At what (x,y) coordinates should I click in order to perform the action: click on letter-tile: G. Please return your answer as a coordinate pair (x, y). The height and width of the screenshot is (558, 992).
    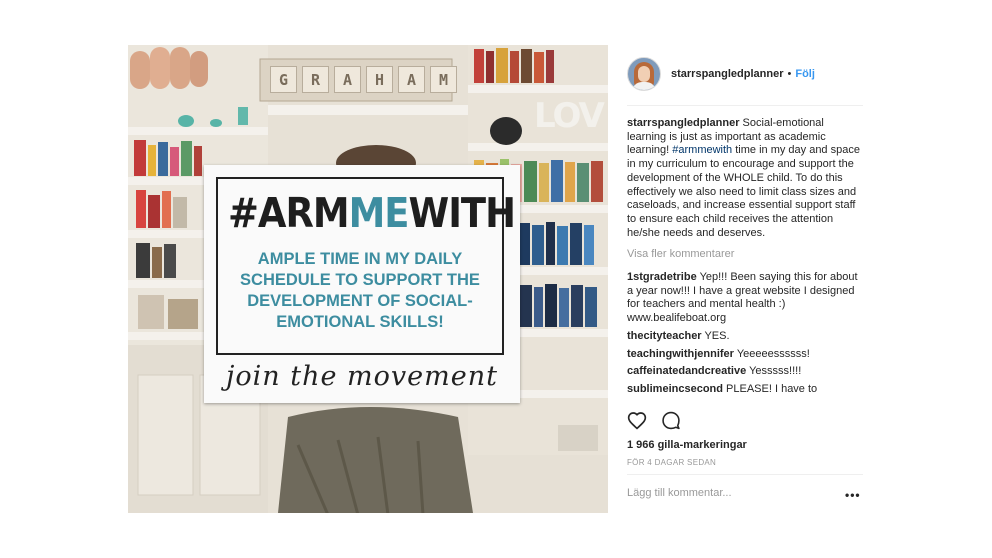
    Looking at the image, I should click on (283, 79).